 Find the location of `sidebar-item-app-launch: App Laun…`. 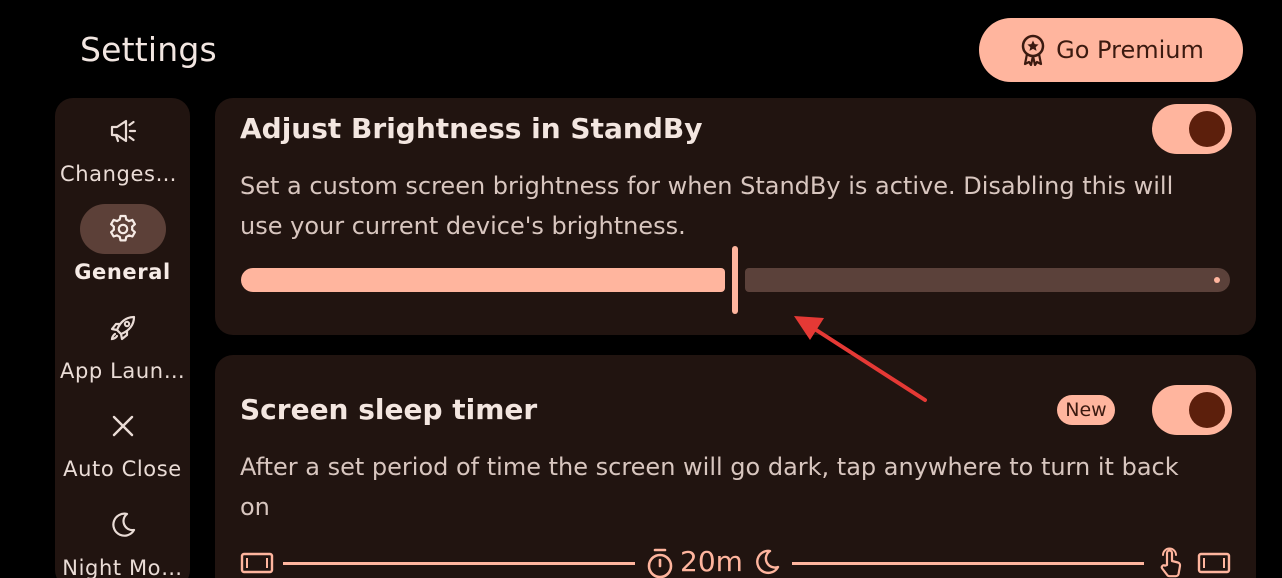

sidebar-item-app-launch: App Laun… is located at coordinates (122, 343).